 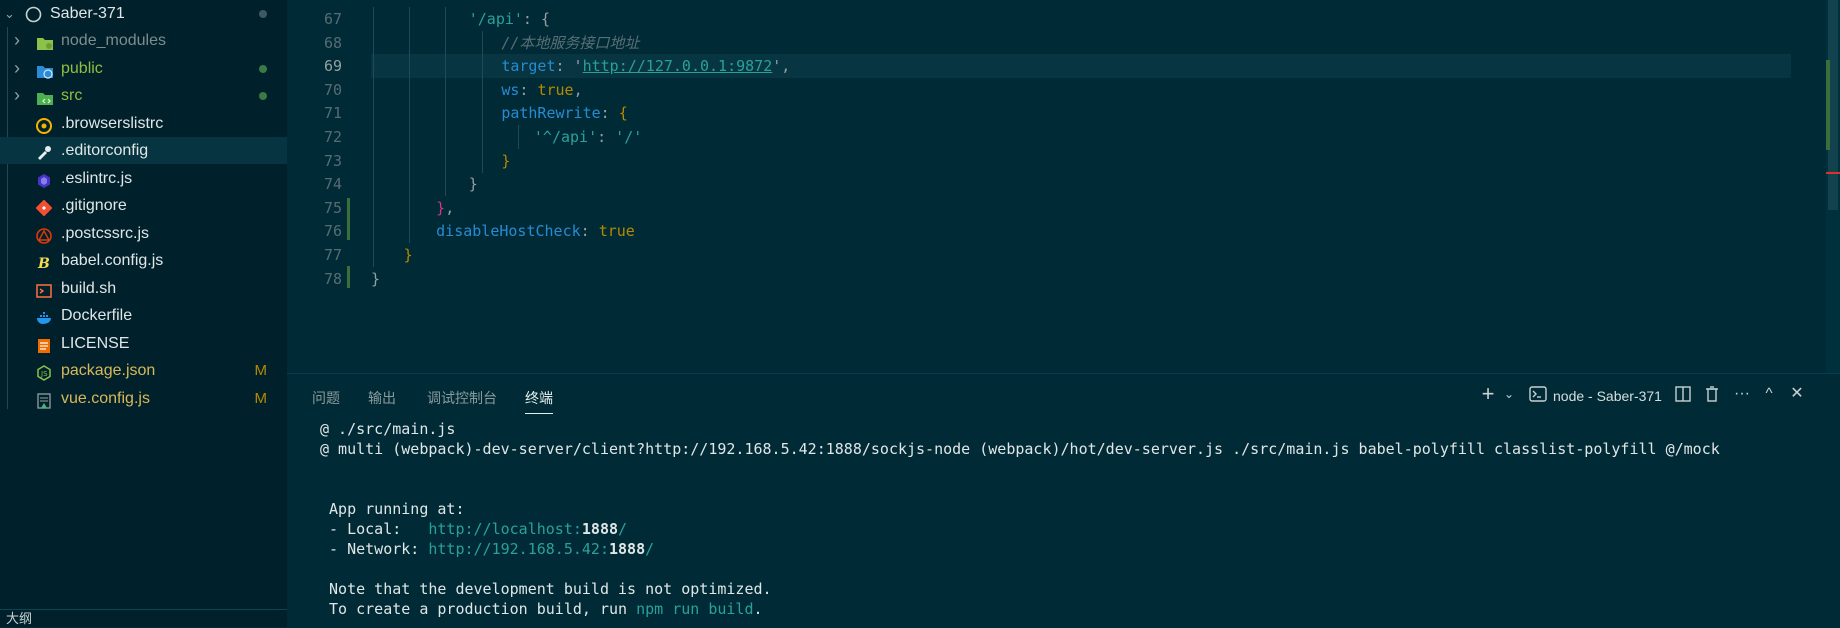 I want to click on tree-folder-src: › src, so click(x=143, y=95).